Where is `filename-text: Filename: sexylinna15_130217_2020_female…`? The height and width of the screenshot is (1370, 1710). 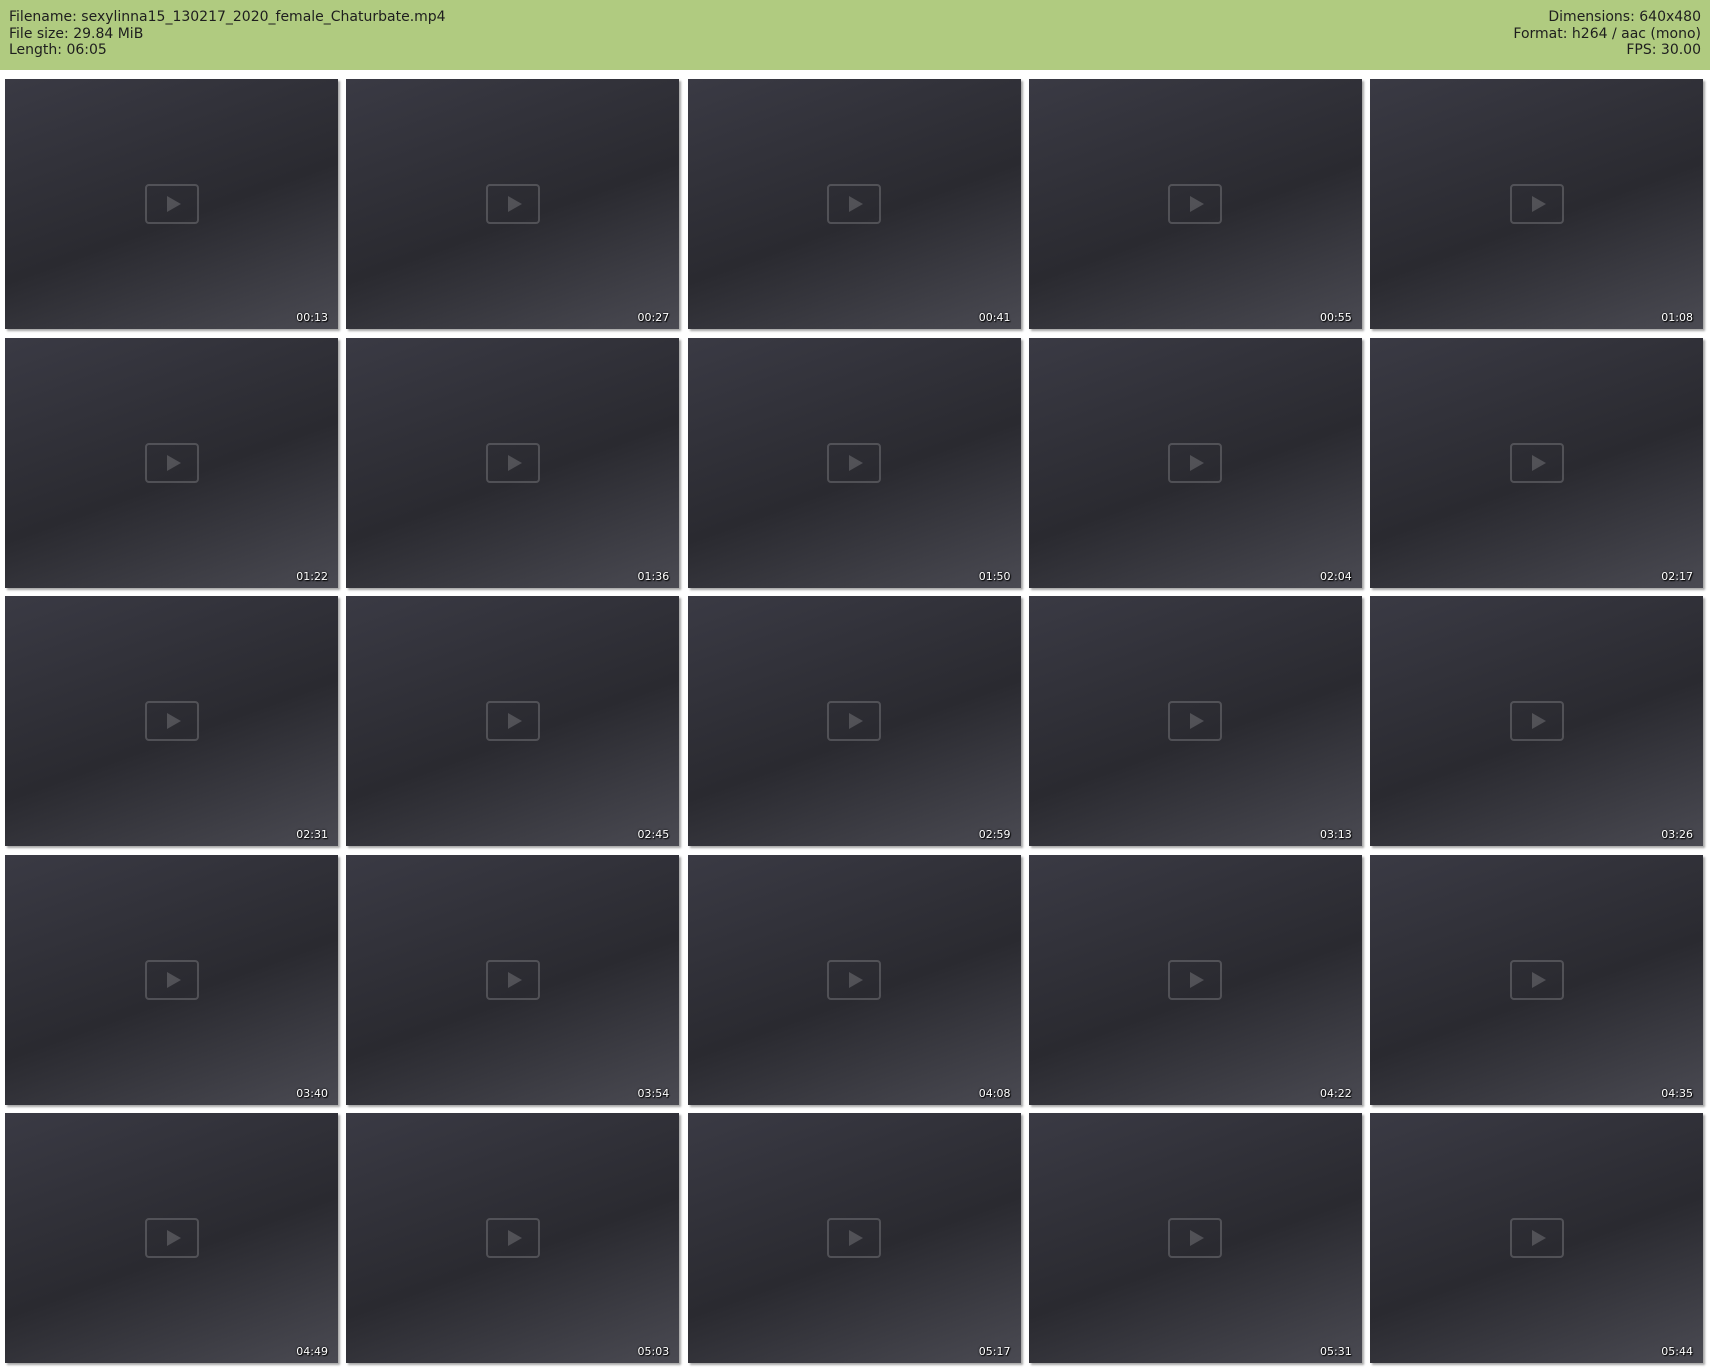 filename-text: Filename: sexylinna15_130217_2020_female… is located at coordinates (227, 17).